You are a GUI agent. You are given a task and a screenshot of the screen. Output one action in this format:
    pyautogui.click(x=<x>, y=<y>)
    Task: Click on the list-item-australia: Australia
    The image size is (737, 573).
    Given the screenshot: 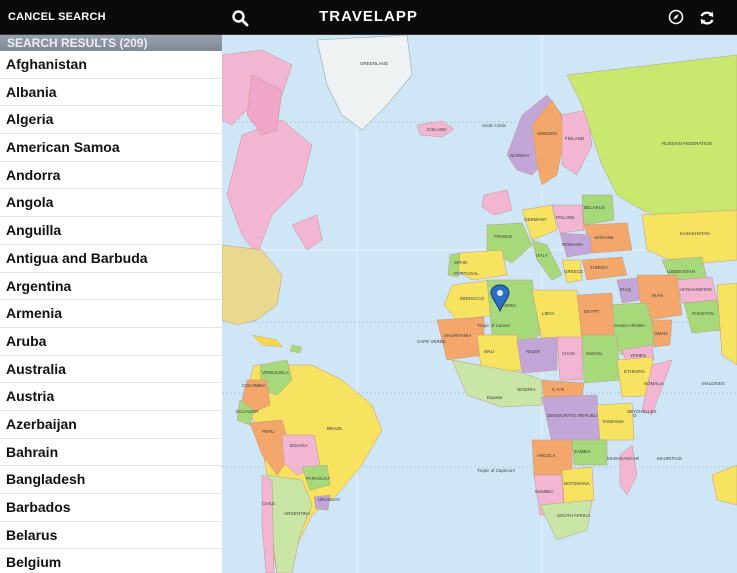 What is the action you would take?
    pyautogui.click(x=111, y=370)
    